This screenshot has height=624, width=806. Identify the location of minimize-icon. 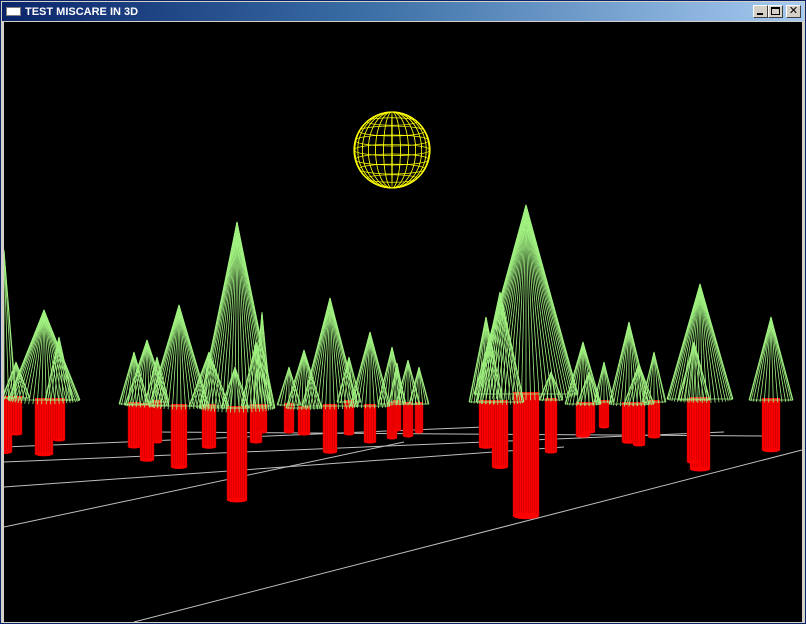
(760, 14).